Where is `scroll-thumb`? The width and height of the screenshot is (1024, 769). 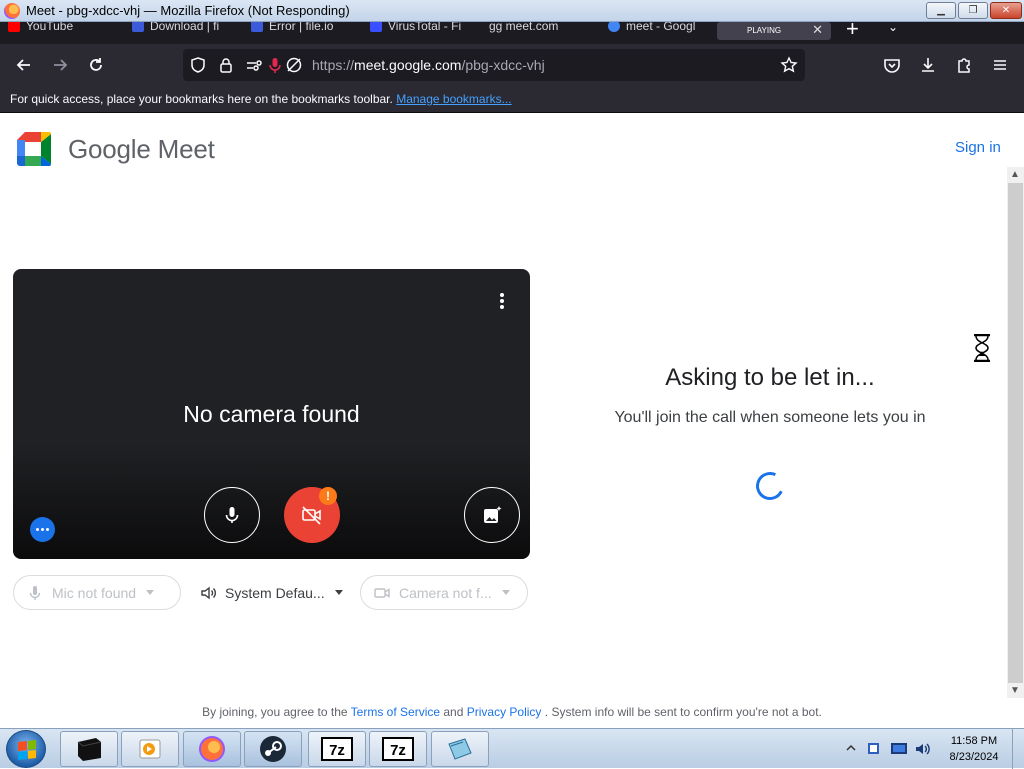 scroll-thumb is located at coordinates (1015, 433).